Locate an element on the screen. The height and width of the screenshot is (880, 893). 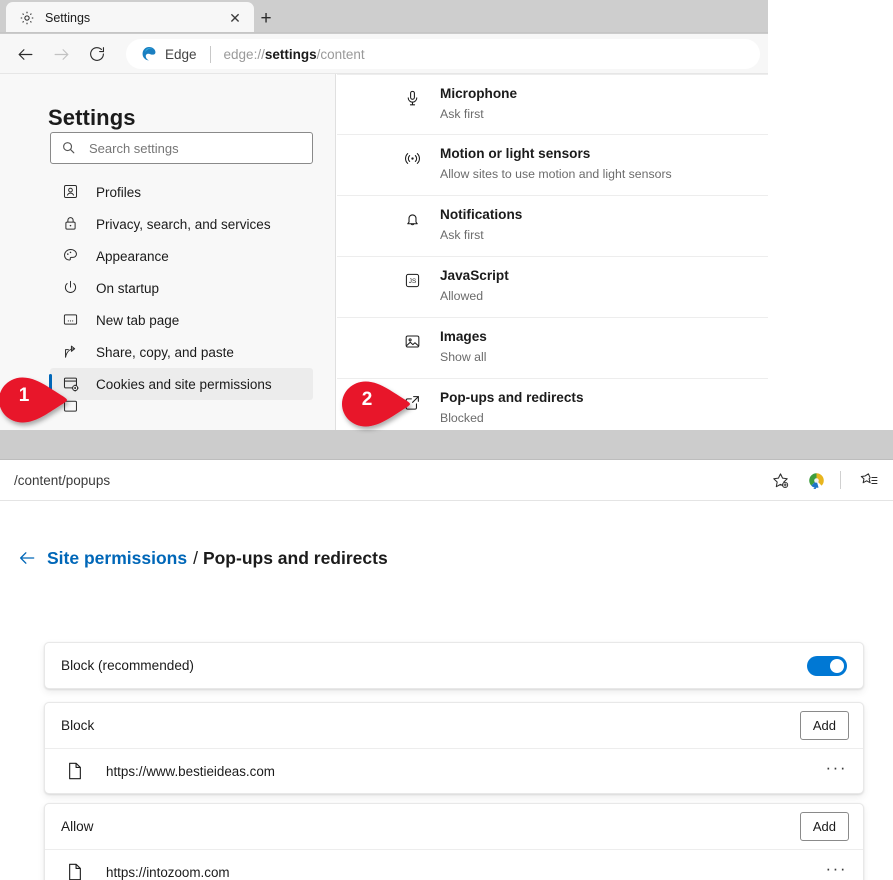
permission-row-images: Images Show all is located at coordinates (552, 348).